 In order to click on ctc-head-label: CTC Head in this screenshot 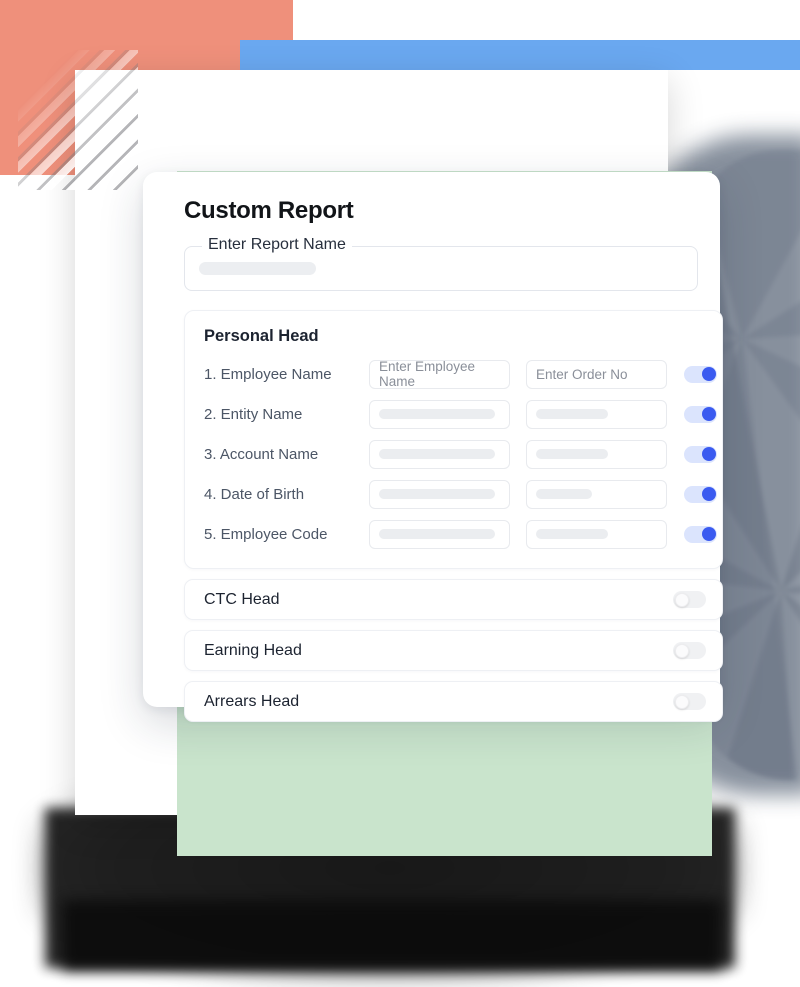, I will do `click(242, 599)`.